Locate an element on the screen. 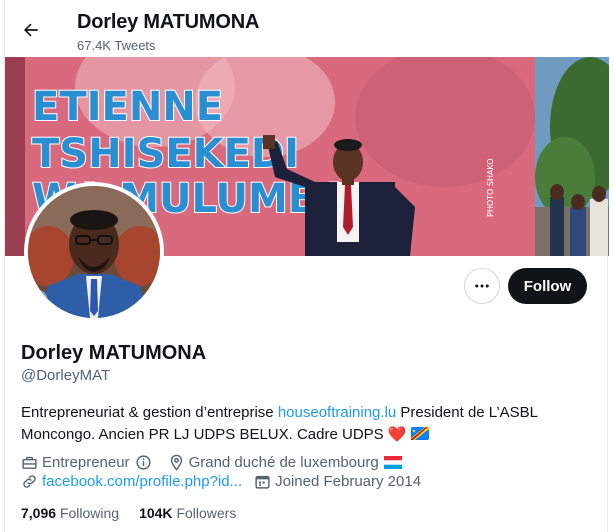  profile-header-bar: Dorley MATUMONA 67.4K Tweets is located at coordinates (307, 28).